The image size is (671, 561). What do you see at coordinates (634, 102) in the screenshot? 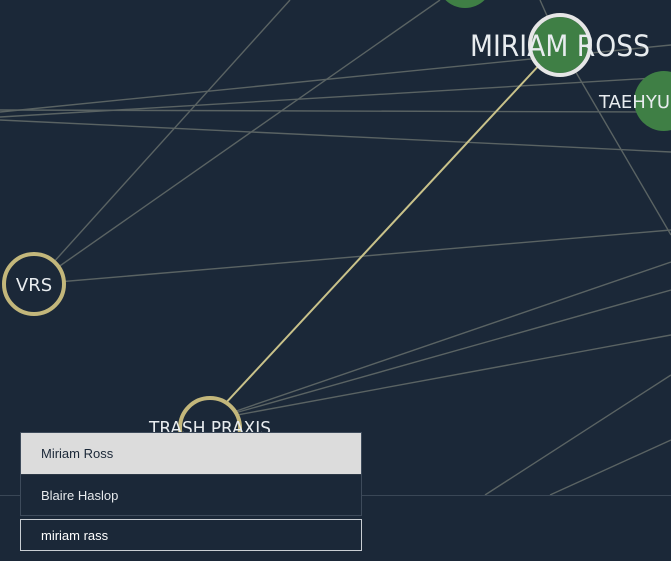
I see `node-label-taehyun: TAEHYUN` at bounding box center [634, 102].